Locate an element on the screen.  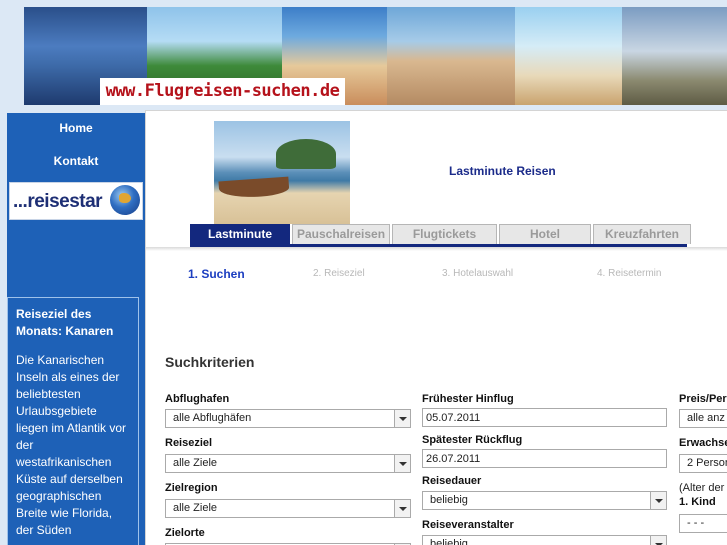
nav-kontakt-link: Kontakt is located at coordinates (76, 161).